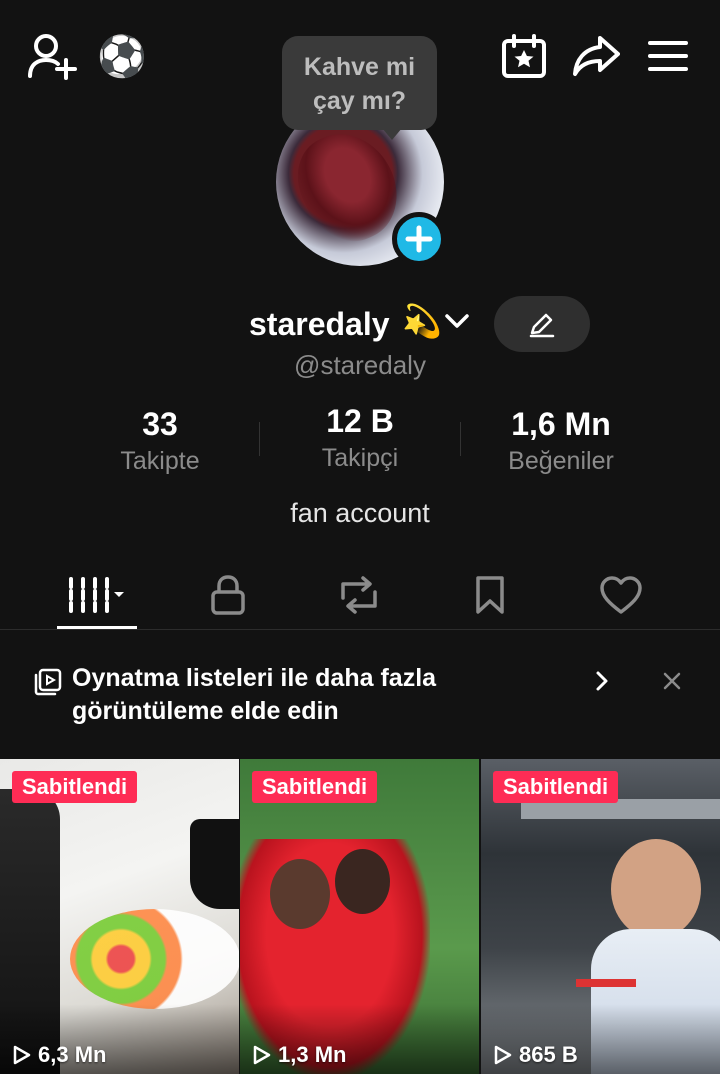 The width and height of the screenshot is (720, 1074). Describe the element at coordinates (656, 889) in the screenshot. I see `thumbnail-face` at that location.